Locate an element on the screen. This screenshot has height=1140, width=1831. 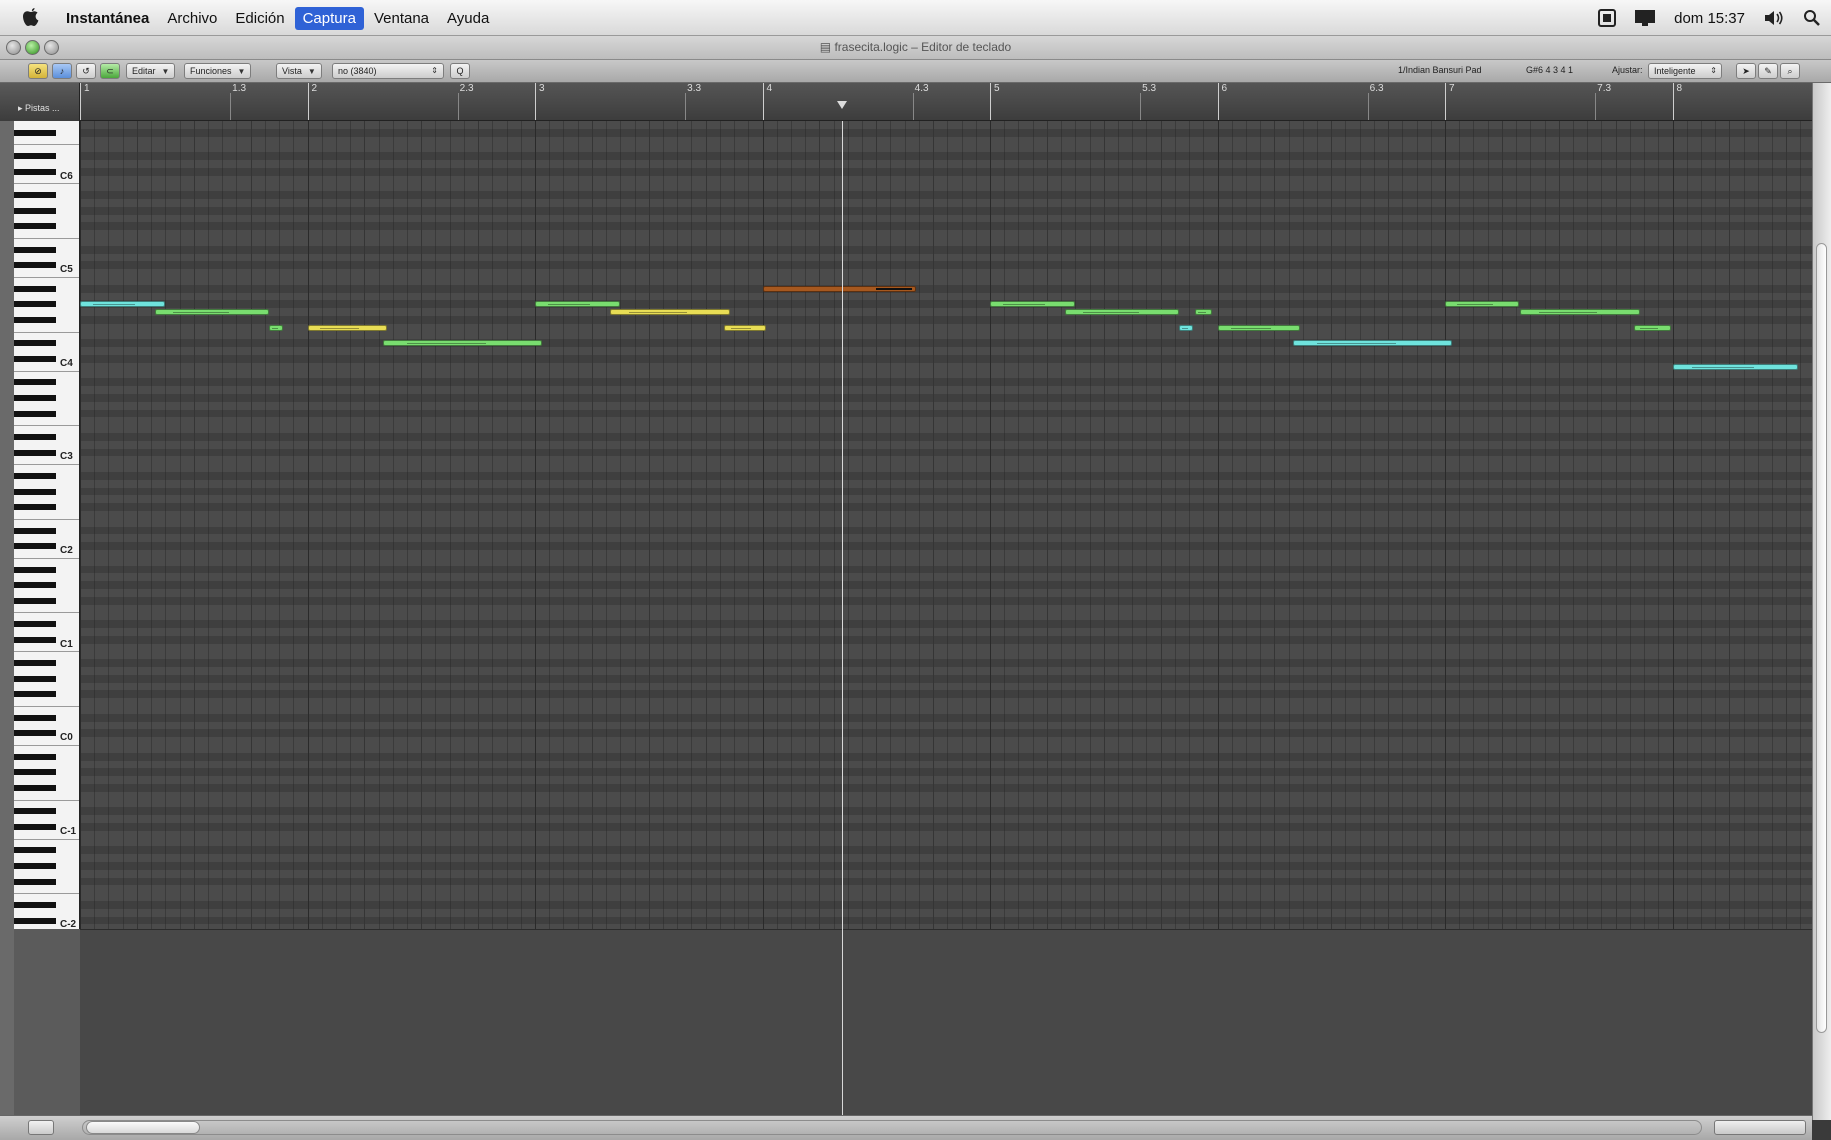
menu-captura: Captura is located at coordinates (329, 18).